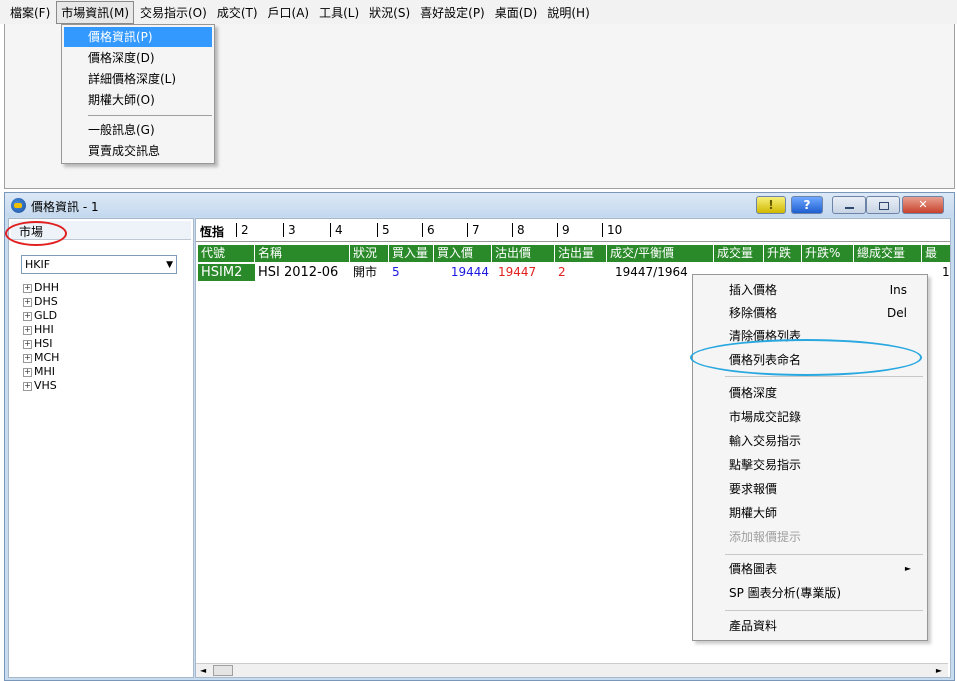 The width and height of the screenshot is (957, 681). Describe the element at coordinates (849, 205) in the screenshot. I see `minimize-button` at that location.